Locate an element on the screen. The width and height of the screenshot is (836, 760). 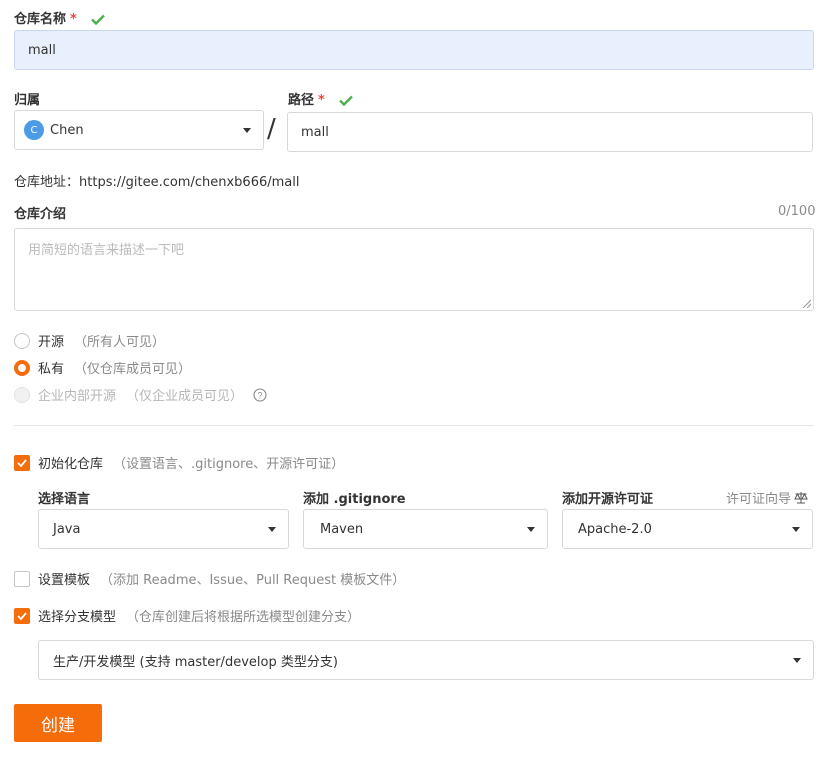
description-textarea: 用简短的语言来描述一下吧 is located at coordinates (414, 269).